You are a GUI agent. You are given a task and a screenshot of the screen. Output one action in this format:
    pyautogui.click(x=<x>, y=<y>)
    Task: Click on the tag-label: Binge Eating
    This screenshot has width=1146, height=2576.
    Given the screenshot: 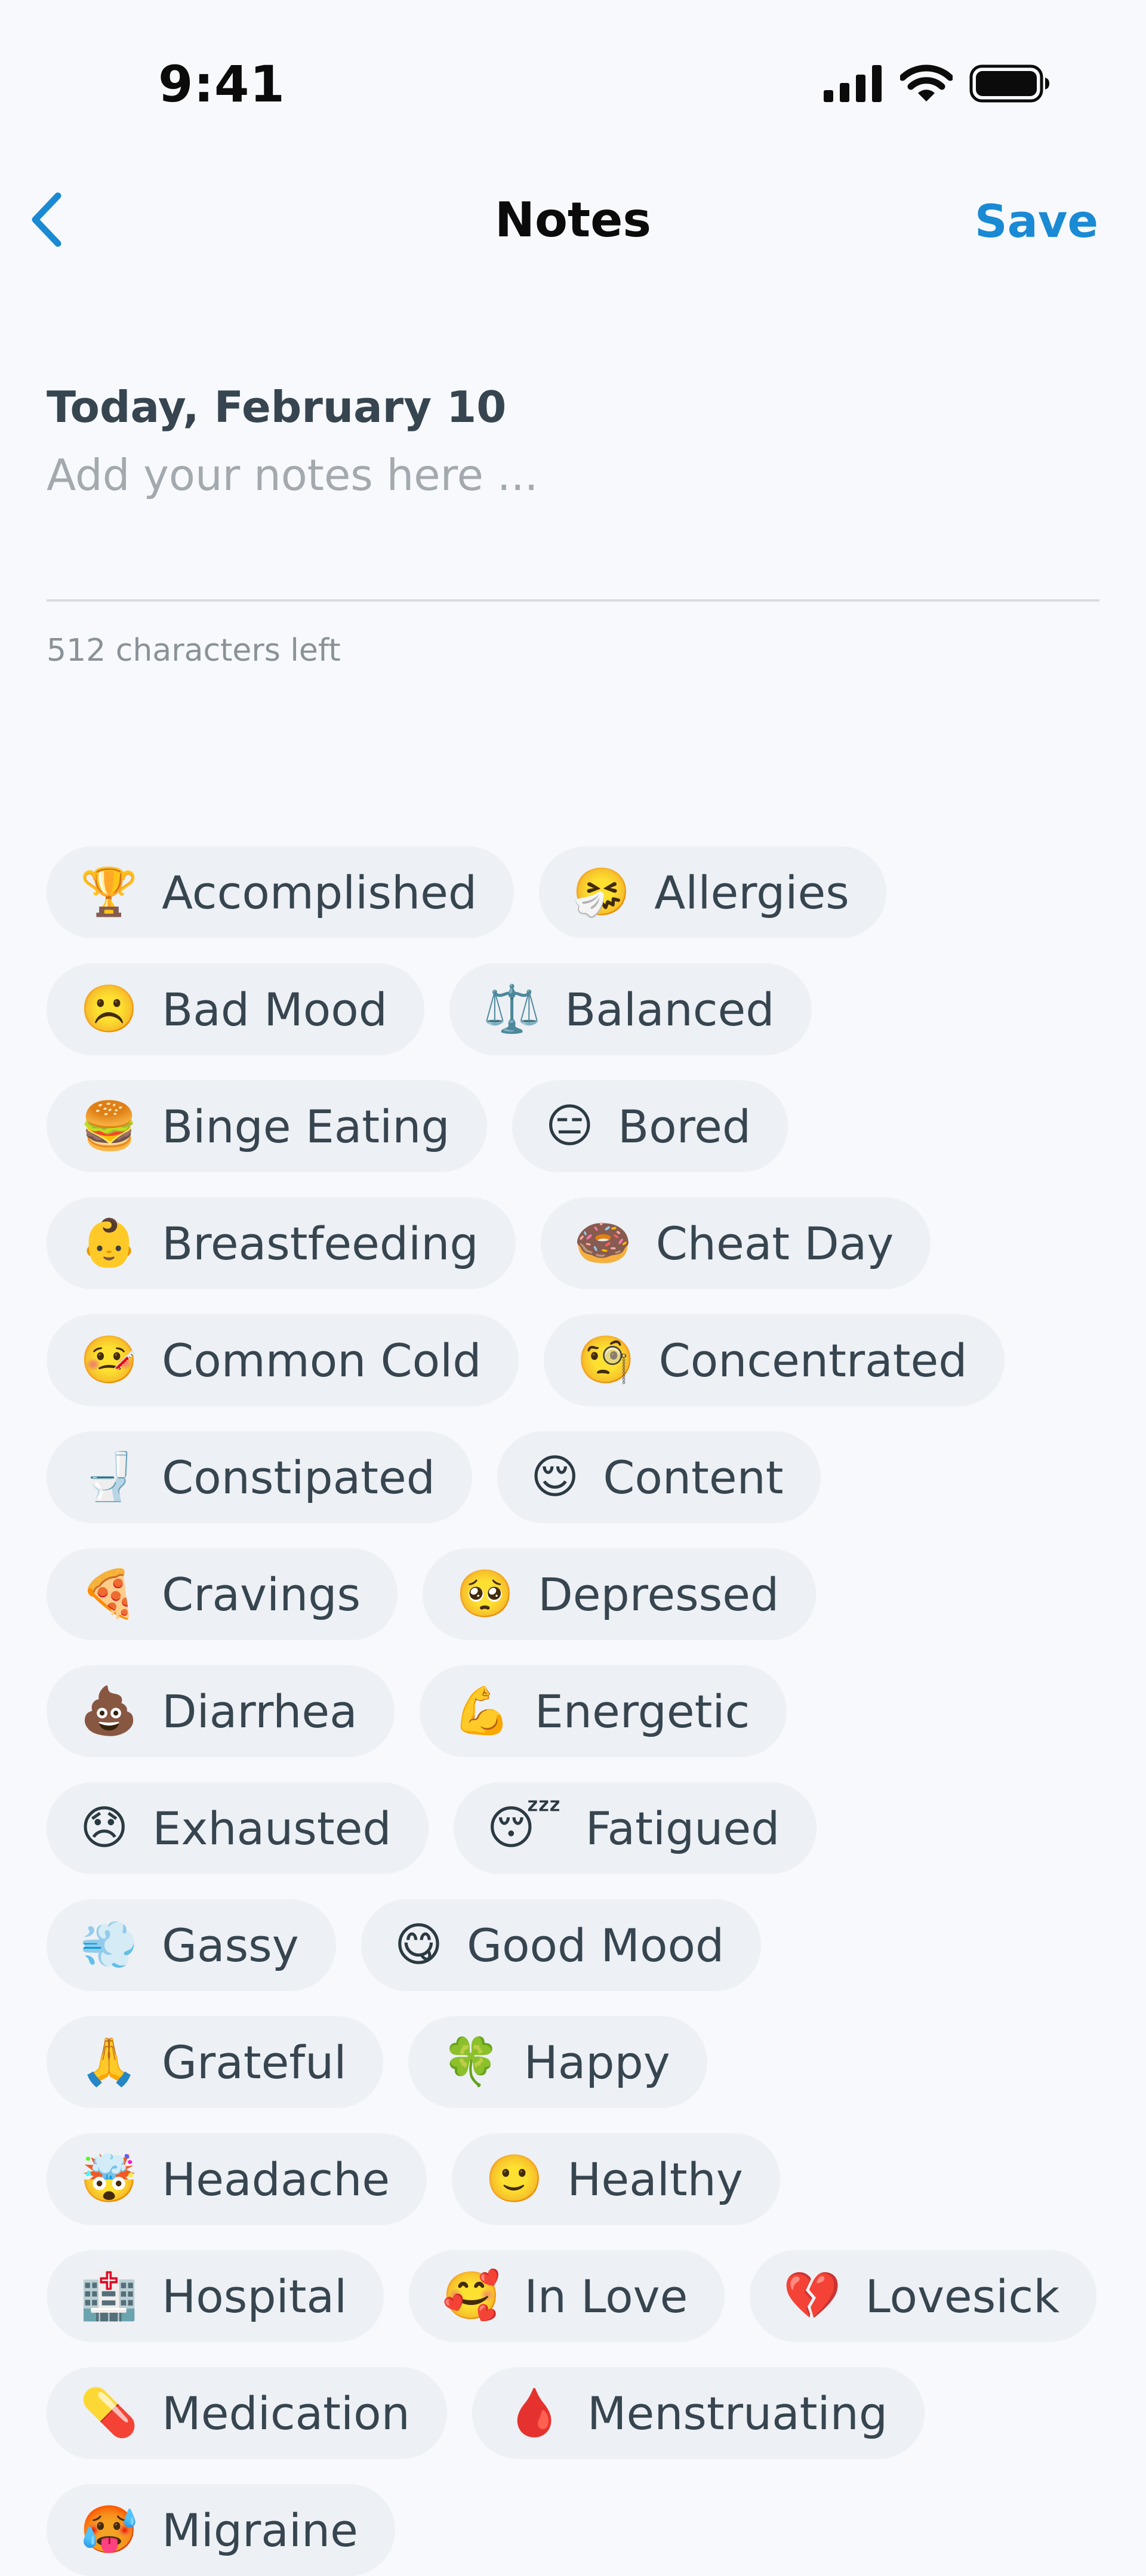 What is the action you would take?
    pyautogui.click(x=306, y=1126)
    